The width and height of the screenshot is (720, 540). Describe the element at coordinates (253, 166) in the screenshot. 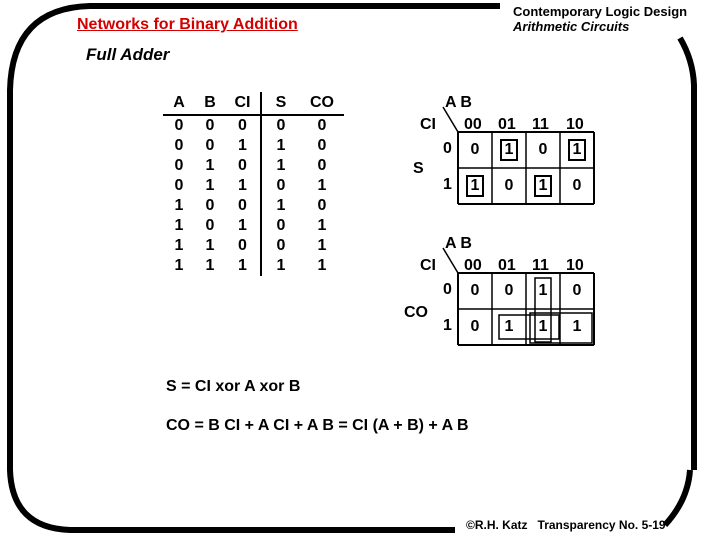

I see `truth-table-row: 01010` at that location.